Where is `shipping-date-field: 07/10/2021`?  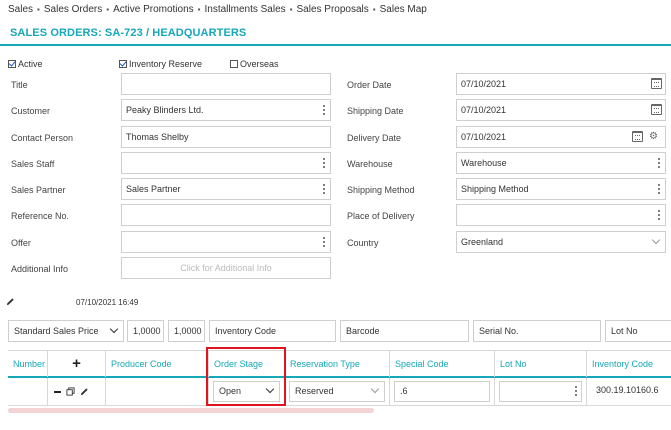 shipping-date-field: 07/10/2021 is located at coordinates (561, 110).